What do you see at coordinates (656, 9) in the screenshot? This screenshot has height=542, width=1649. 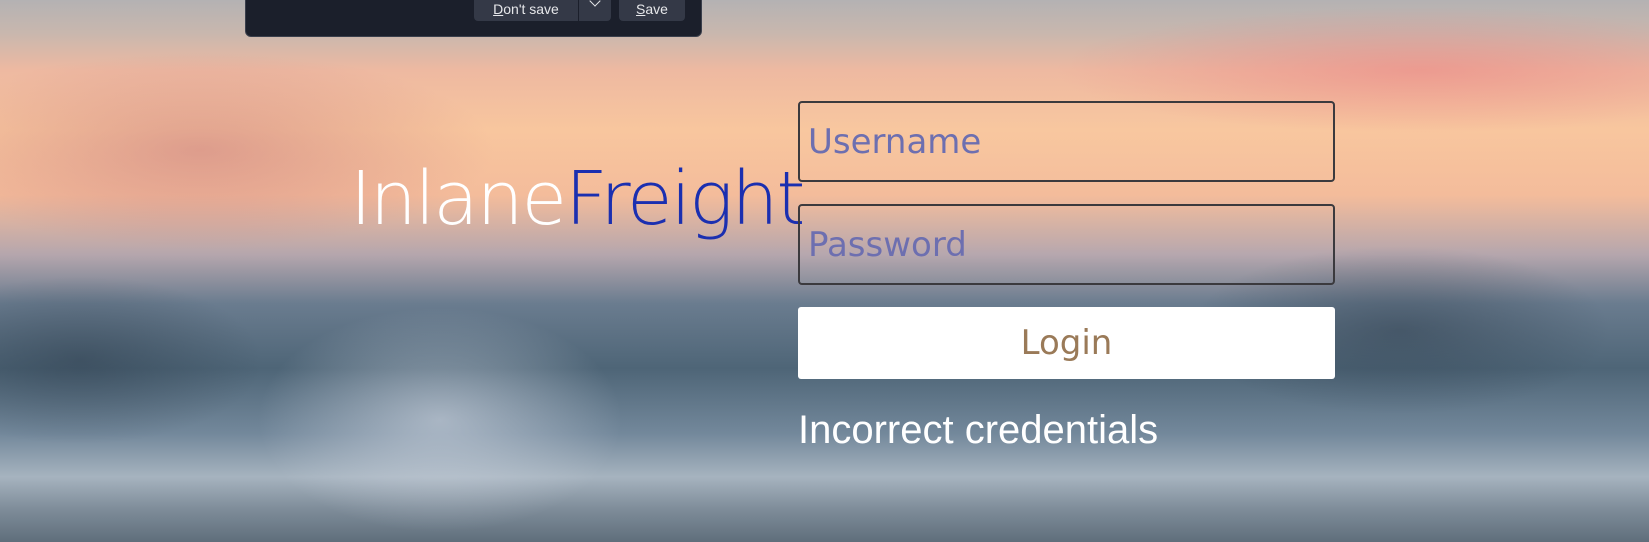 I see `save-label: ave` at bounding box center [656, 9].